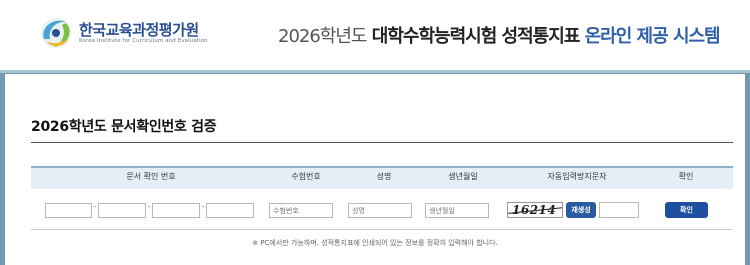 This screenshot has height=265, width=750. I want to click on name-input, so click(380, 210).